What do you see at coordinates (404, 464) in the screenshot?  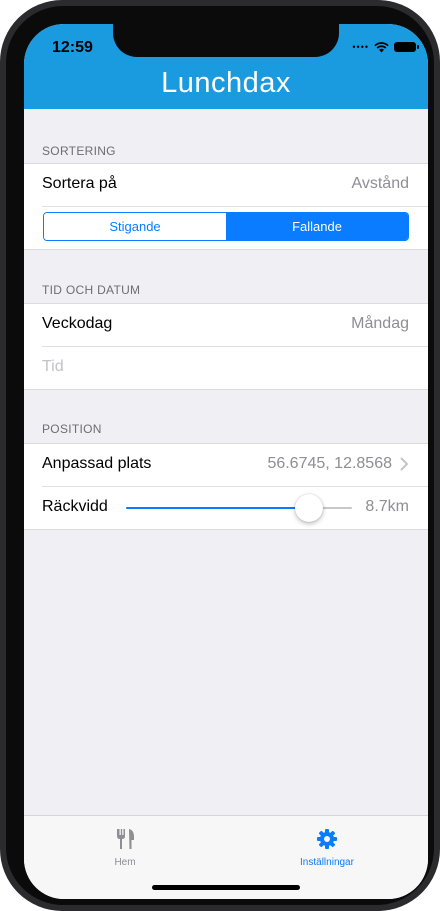 I see `chevron-right-icon` at bounding box center [404, 464].